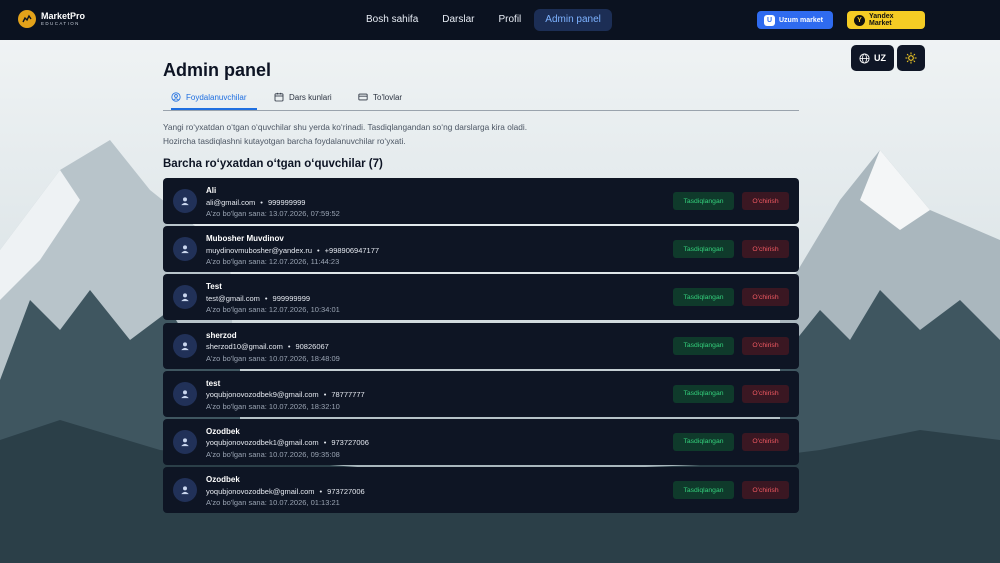 This screenshot has height=563, width=1000. What do you see at coordinates (872, 58) in the screenshot?
I see `language-switcher: UZ` at bounding box center [872, 58].